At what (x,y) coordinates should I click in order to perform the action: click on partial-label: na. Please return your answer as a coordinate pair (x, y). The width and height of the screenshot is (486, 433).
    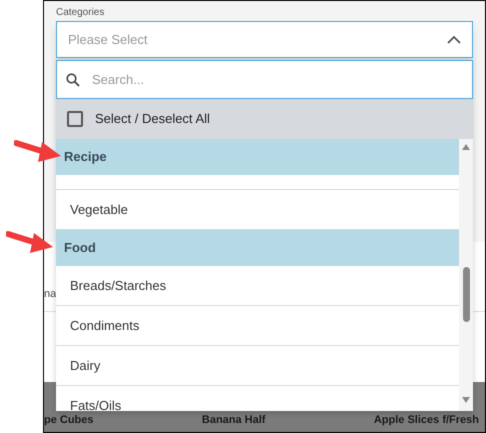
    Looking at the image, I should click on (50, 294).